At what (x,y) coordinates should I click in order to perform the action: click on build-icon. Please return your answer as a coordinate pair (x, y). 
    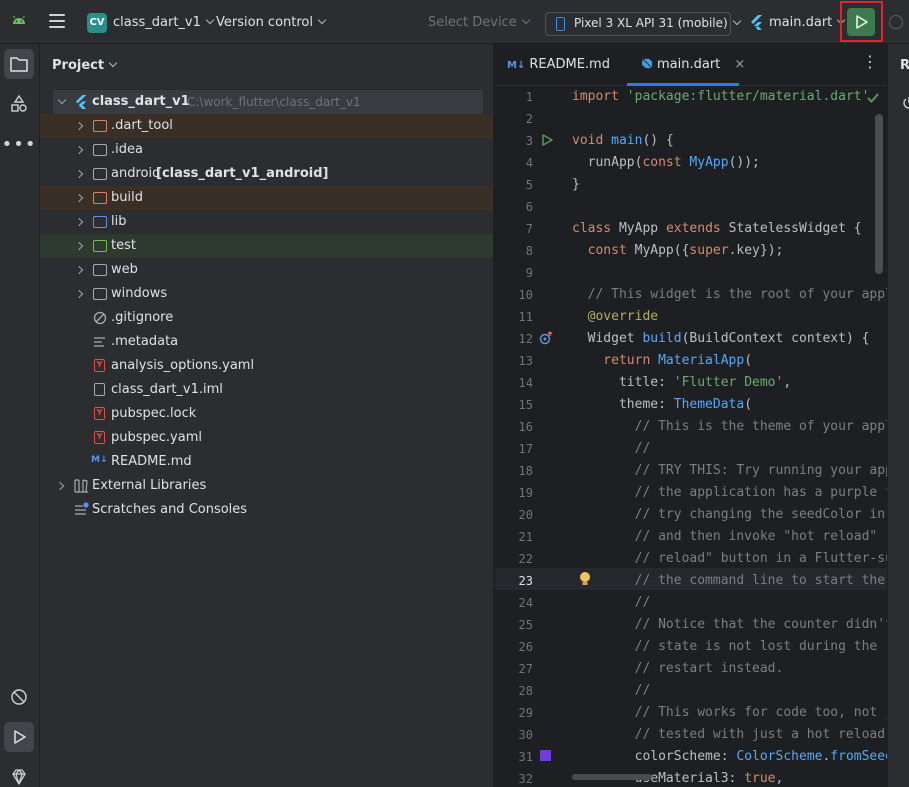
    Looking at the image, I should click on (19, 697).